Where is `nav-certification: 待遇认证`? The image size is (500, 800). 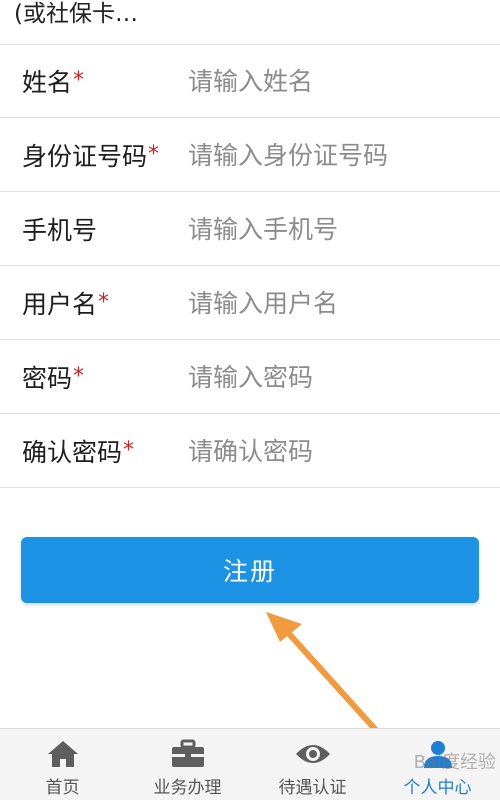 nav-certification: 待遇认证 is located at coordinates (312, 764).